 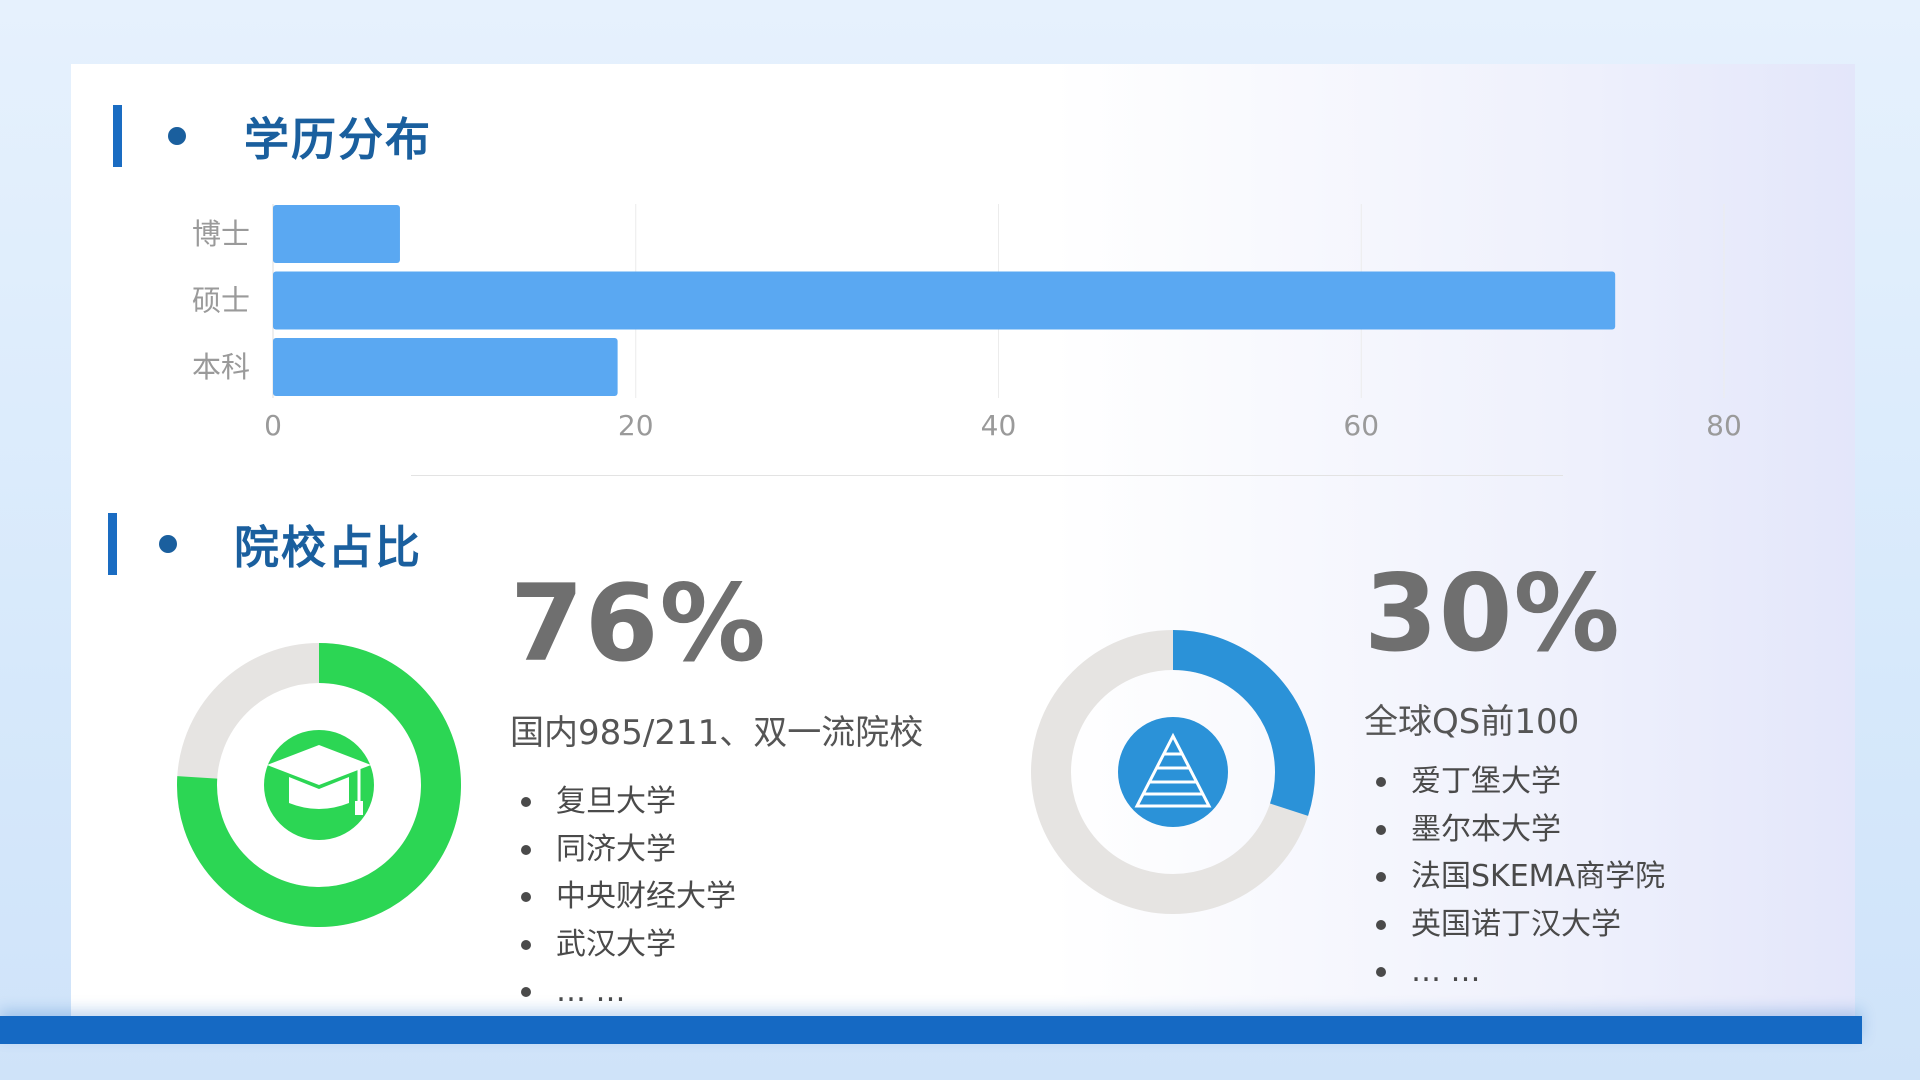 I want to click on qs-top100-donut, so click(x=1173, y=772).